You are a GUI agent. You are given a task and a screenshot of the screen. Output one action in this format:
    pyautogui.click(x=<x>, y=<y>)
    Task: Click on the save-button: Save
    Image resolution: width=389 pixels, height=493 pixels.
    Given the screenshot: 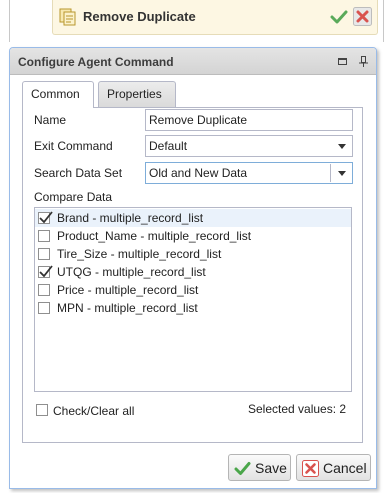 What is the action you would take?
    pyautogui.click(x=259, y=467)
    